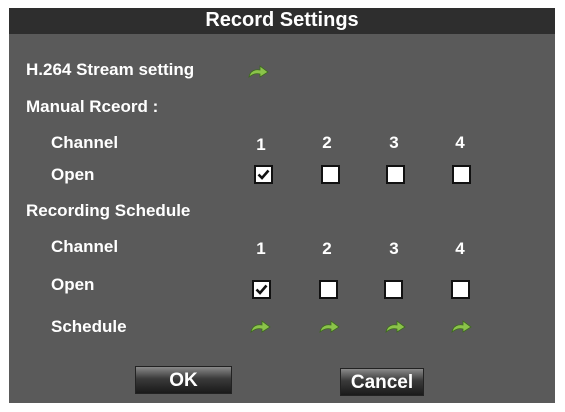 Image resolution: width=565 pixels, height=412 pixels. Describe the element at coordinates (327, 248) in the screenshot. I see `schedule-channel-2: 2` at that location.